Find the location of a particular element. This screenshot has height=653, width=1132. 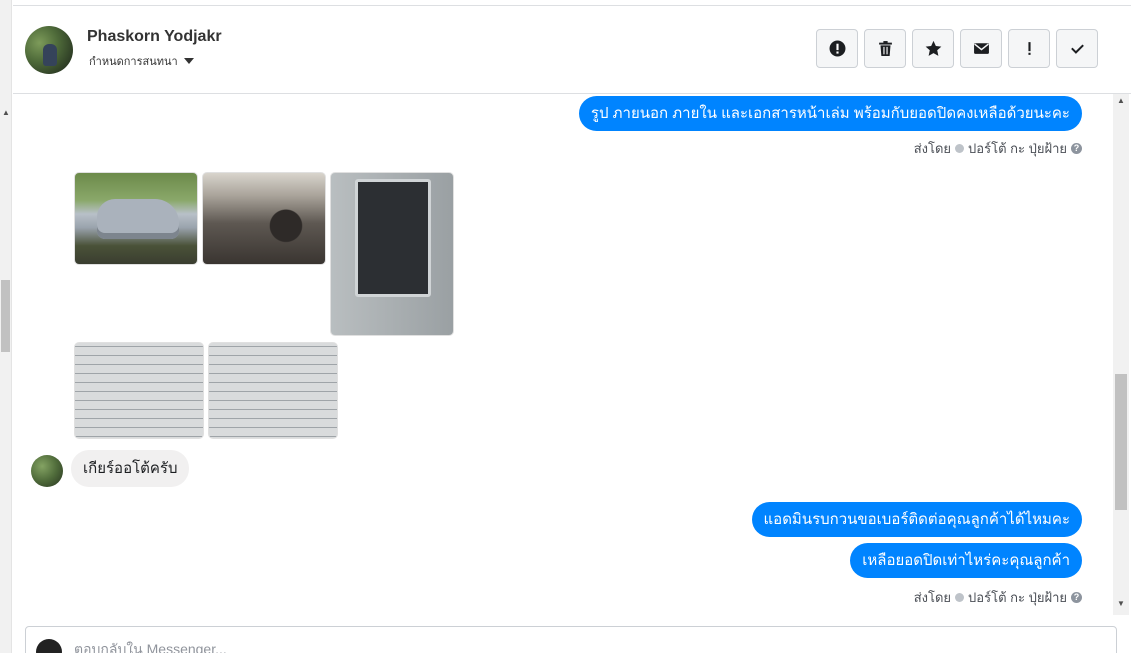

star-button is located at coordinates (933, 48).